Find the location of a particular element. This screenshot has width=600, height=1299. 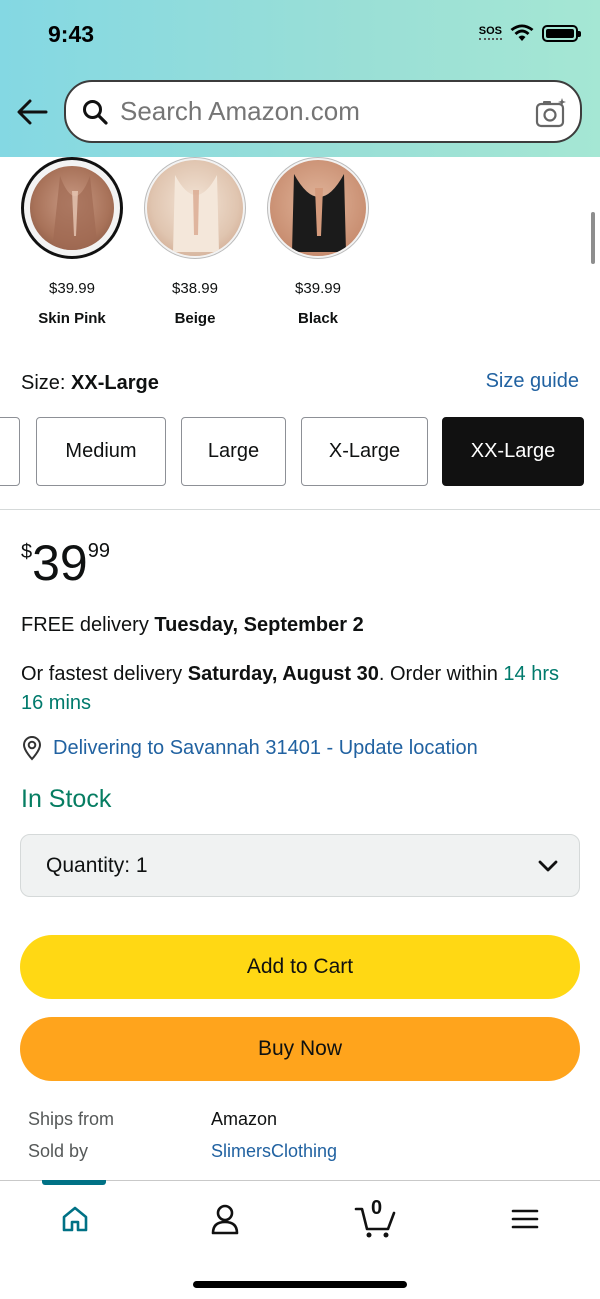

nav-cart: 0 is located at coordinates (376, 1218).